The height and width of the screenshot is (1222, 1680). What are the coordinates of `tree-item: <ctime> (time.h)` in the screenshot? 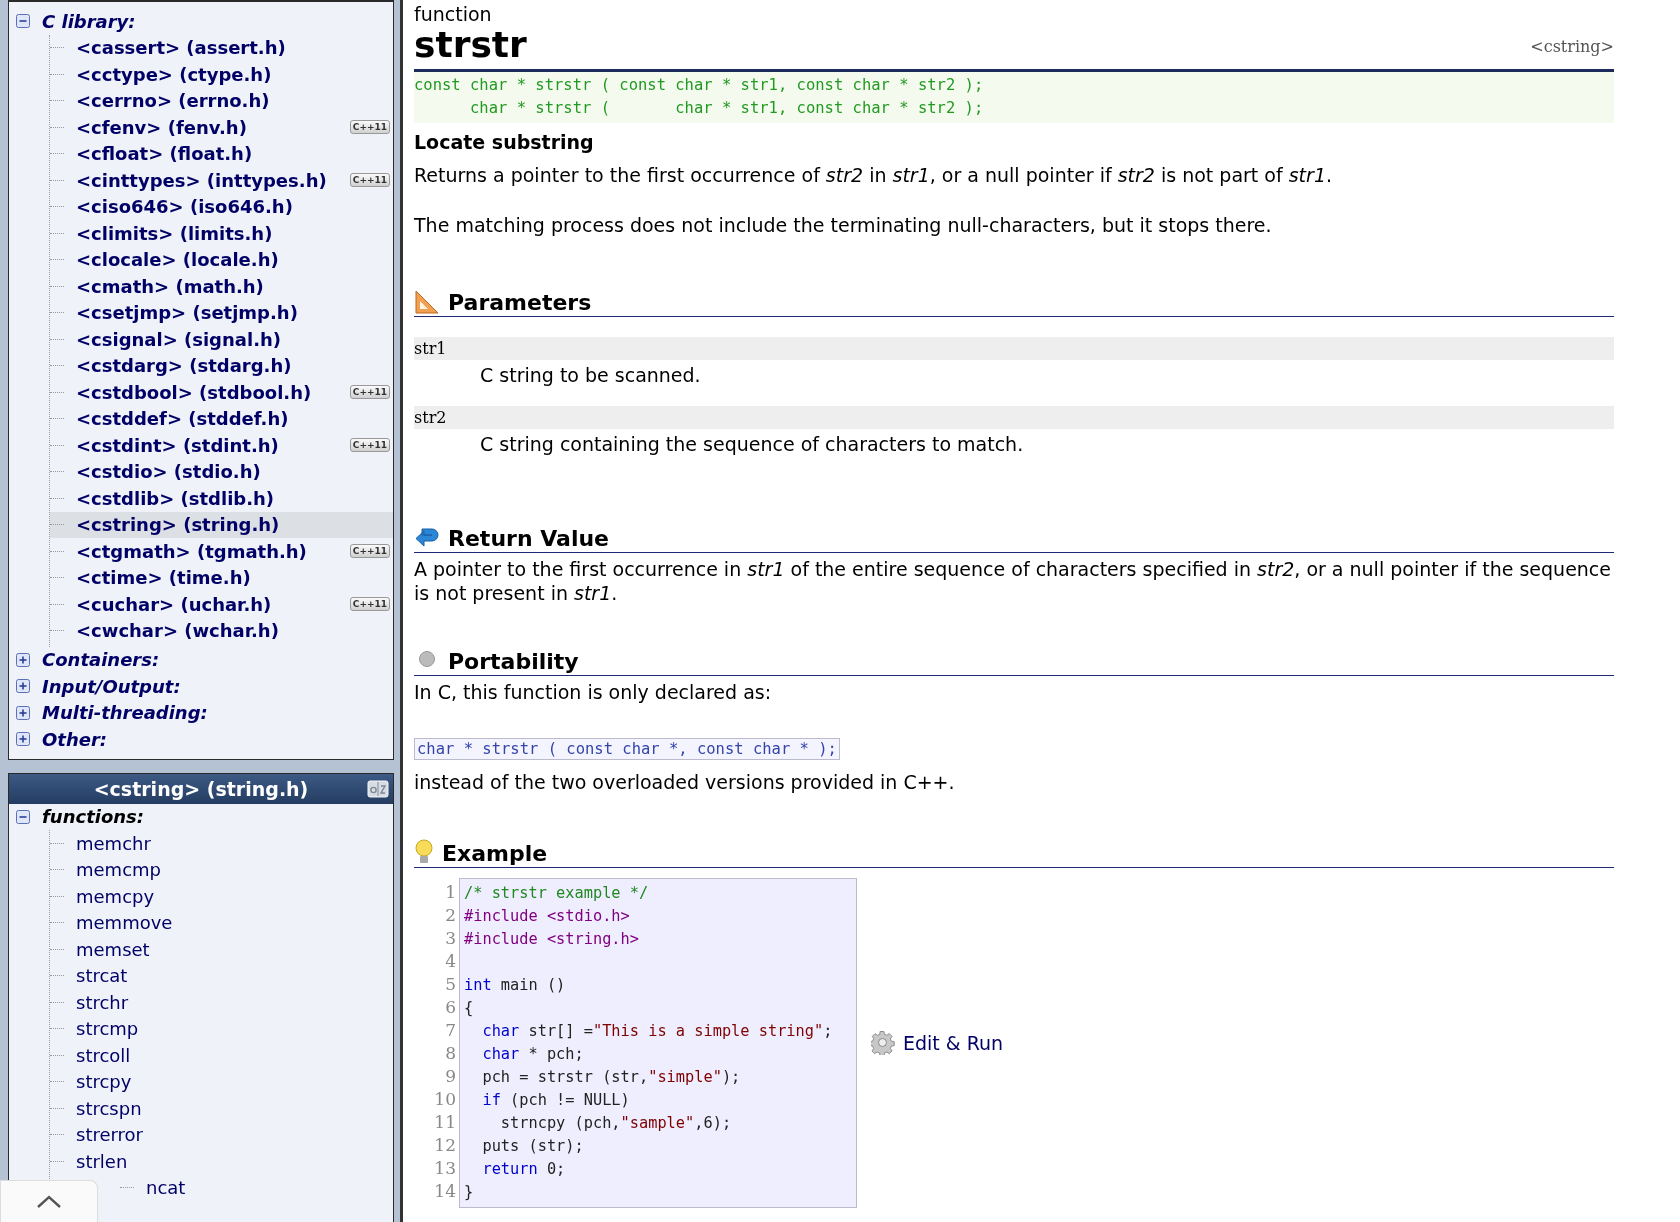 It's located at (221, 577).